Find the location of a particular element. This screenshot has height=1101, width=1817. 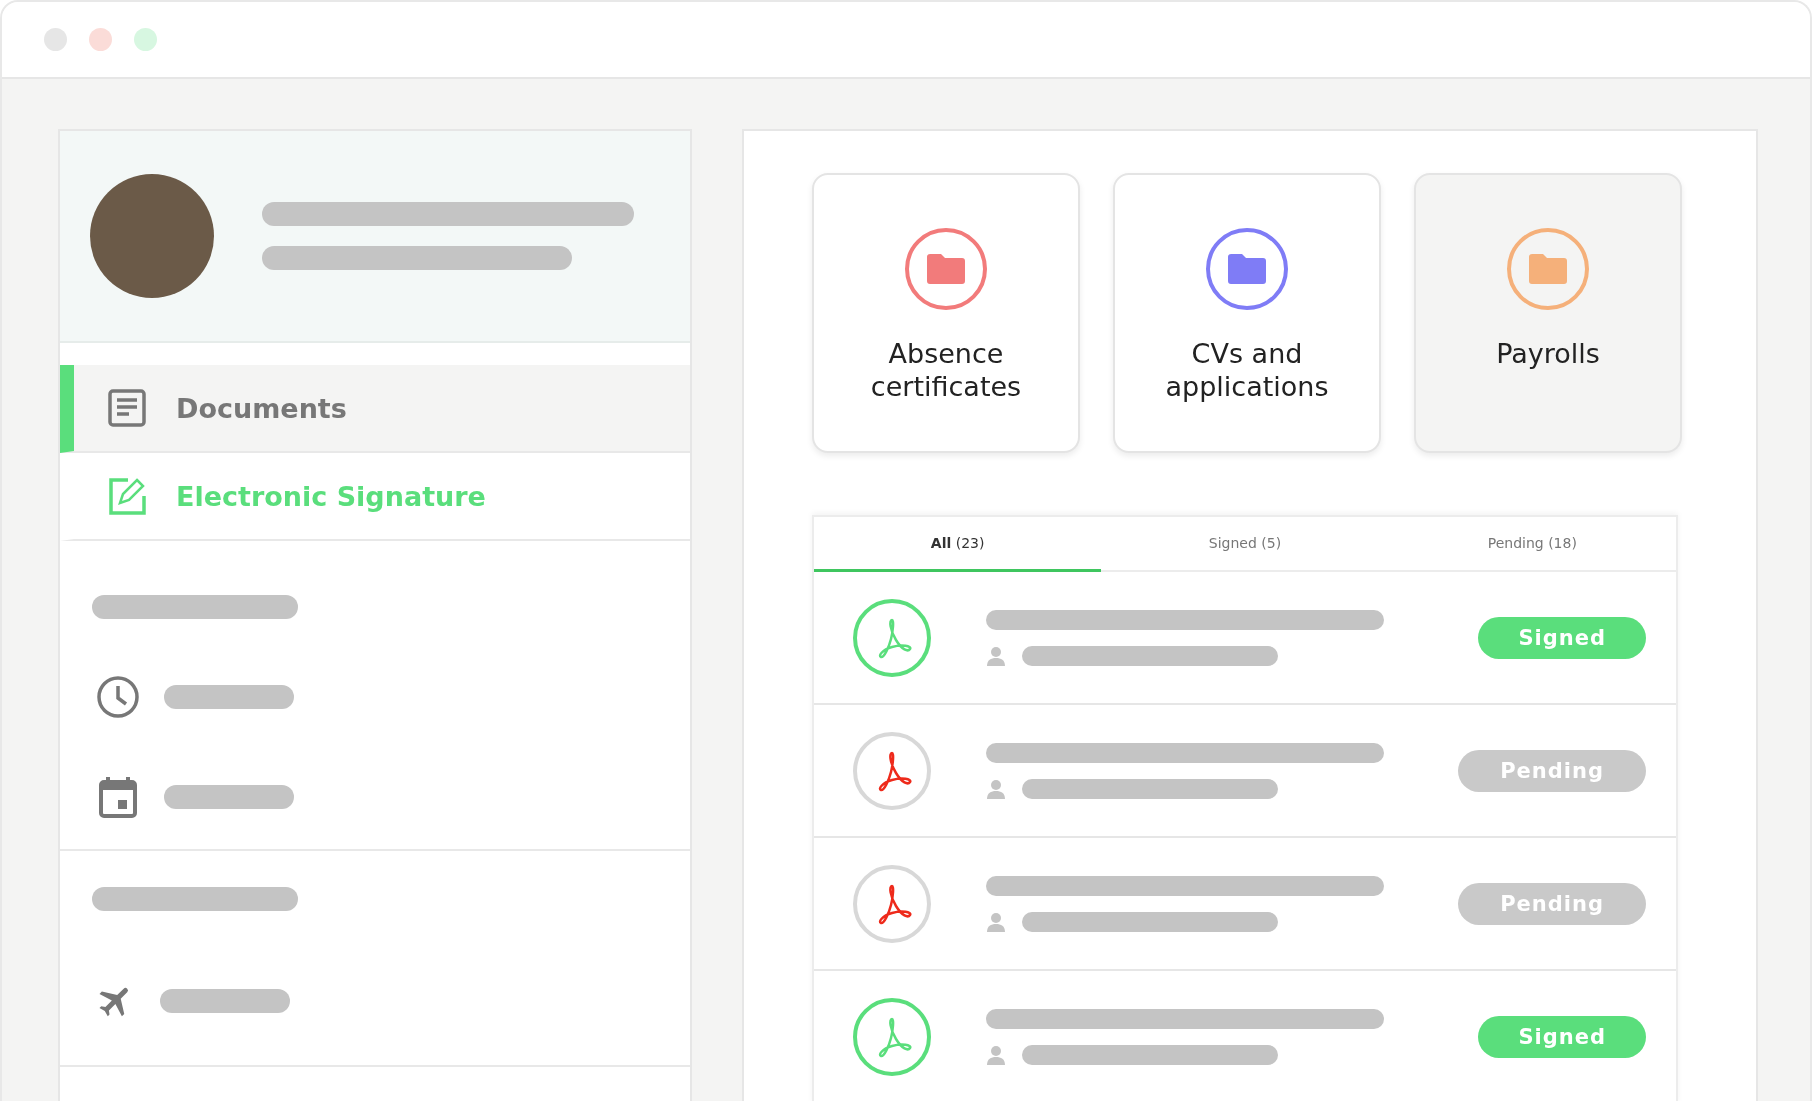

filter-tab: All (23) is located at coordinates (958, 544).